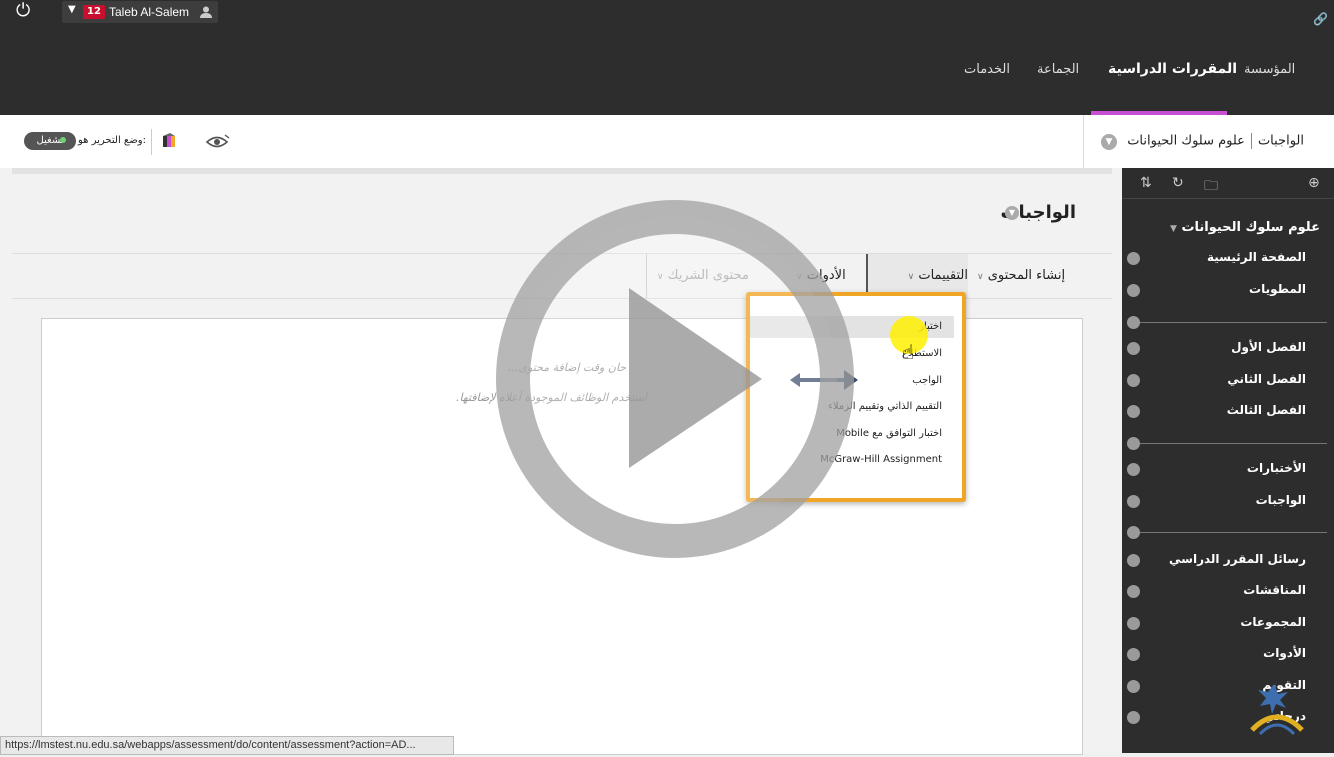 The height and width of the screenshot is (757, 1334). What do you see at coordinates (1251, 141) in the screenshot?
I see `breadcrumb-separator` at bounding box center [1251, 141].